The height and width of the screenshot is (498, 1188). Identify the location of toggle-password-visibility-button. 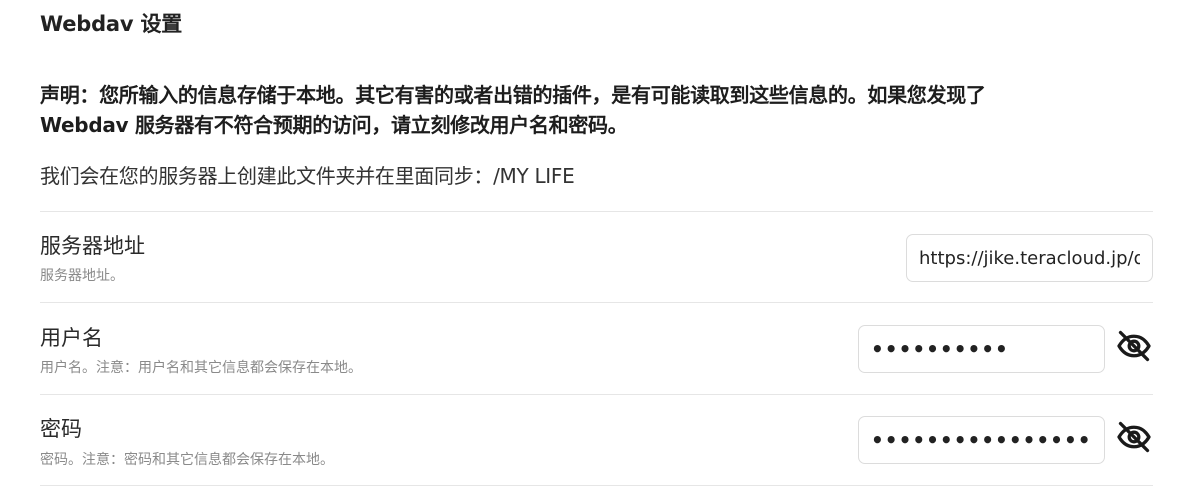
(1134, 437).